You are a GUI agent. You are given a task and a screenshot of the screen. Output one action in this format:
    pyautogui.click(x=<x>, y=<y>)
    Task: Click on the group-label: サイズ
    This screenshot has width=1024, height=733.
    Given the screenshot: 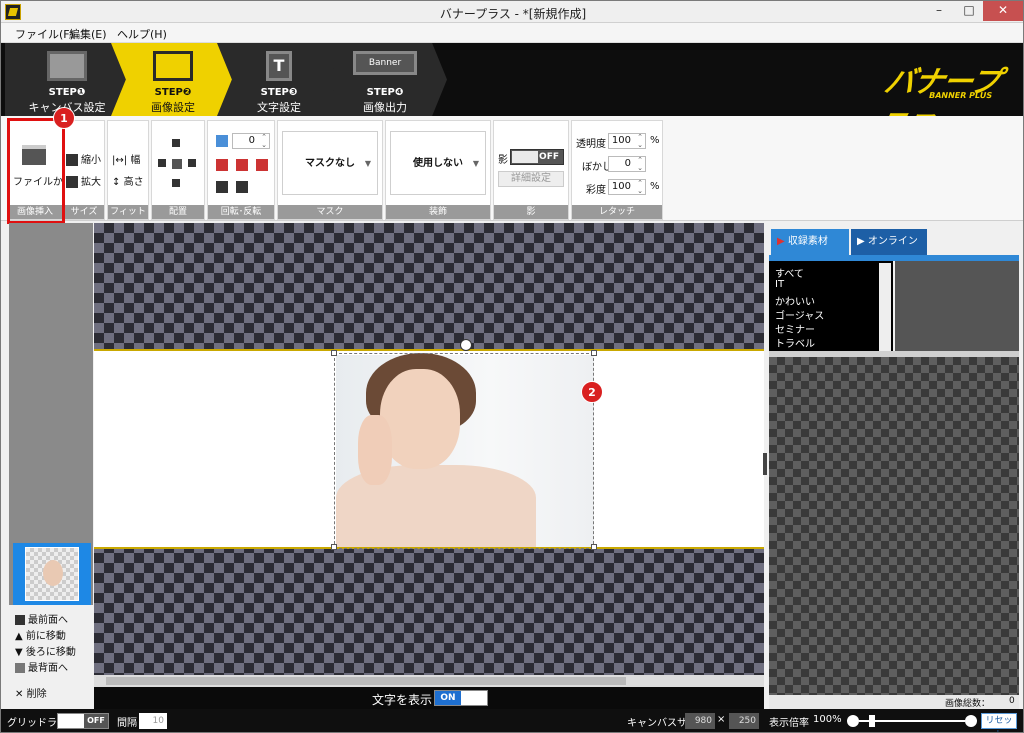 What is the action you would take?
    pyautogui.click(x=84, y=212)
    